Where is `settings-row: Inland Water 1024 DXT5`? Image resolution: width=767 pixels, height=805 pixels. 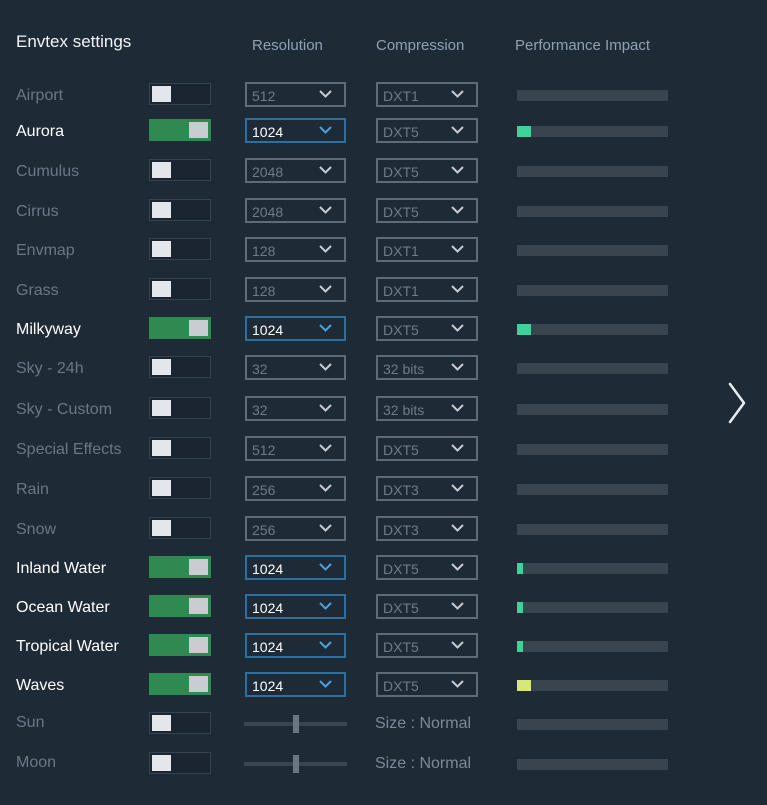 settings-row: Inland Water 1024 DXT5 is located at coordinates (350, 570).